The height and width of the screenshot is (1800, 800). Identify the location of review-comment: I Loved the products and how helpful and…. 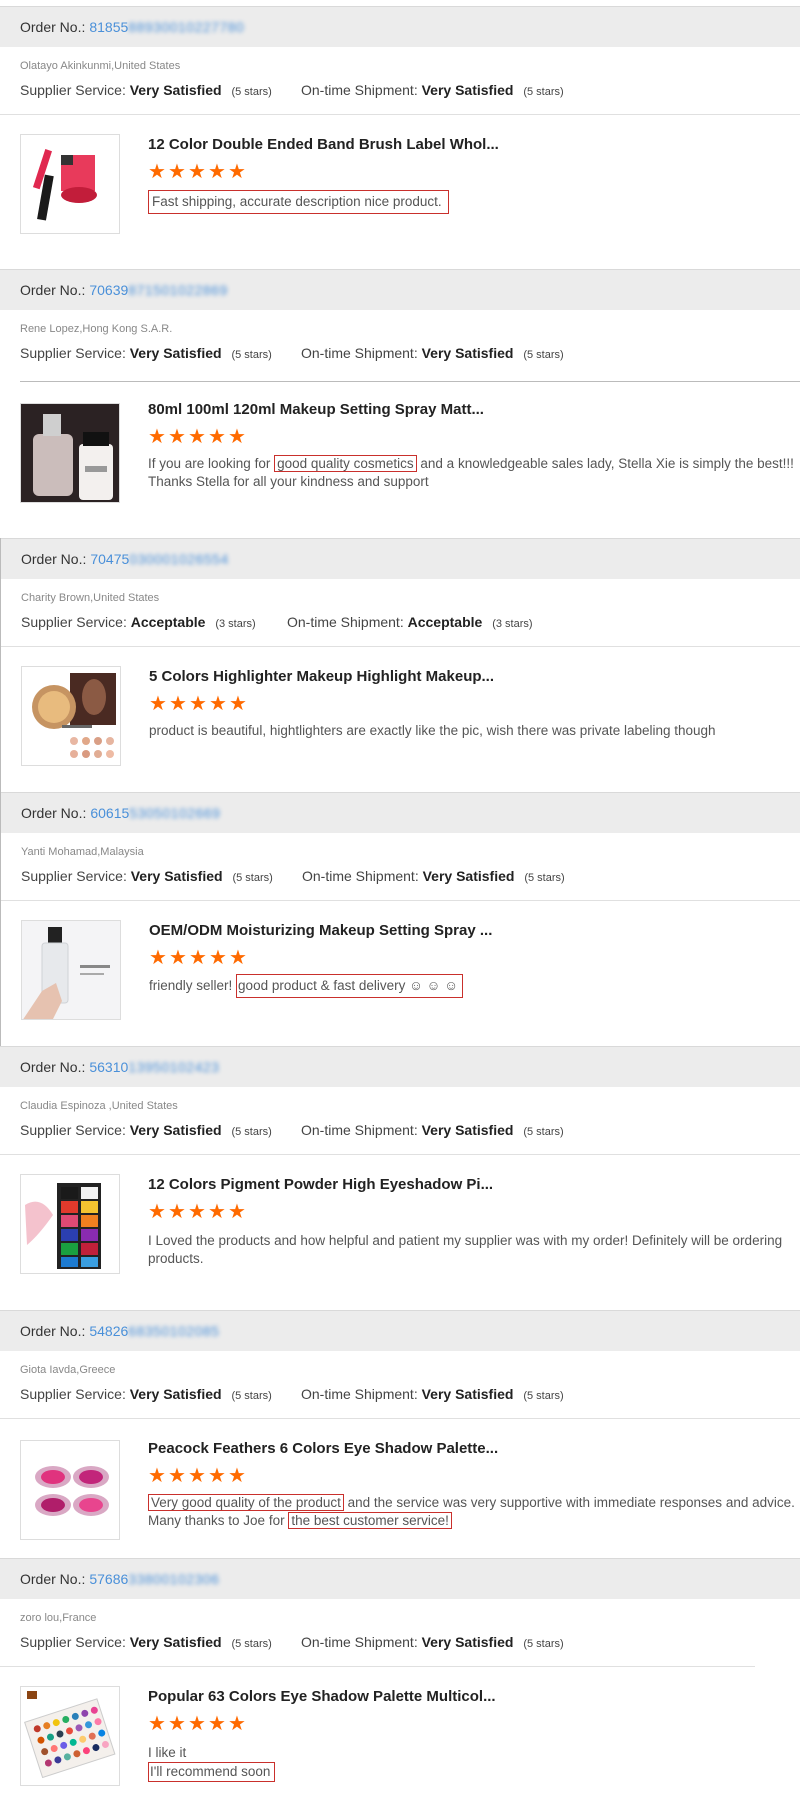
(465, 1249).